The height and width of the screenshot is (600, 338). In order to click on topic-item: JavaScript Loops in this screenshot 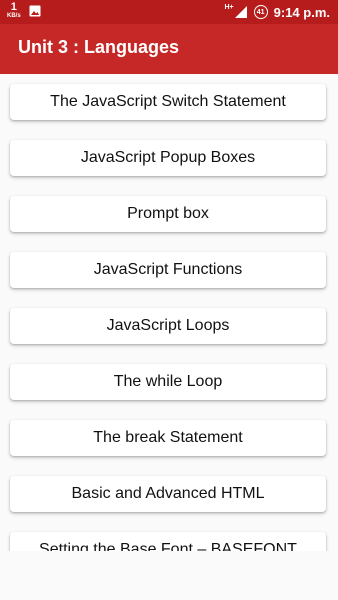, I will do `click(168, 326)`.